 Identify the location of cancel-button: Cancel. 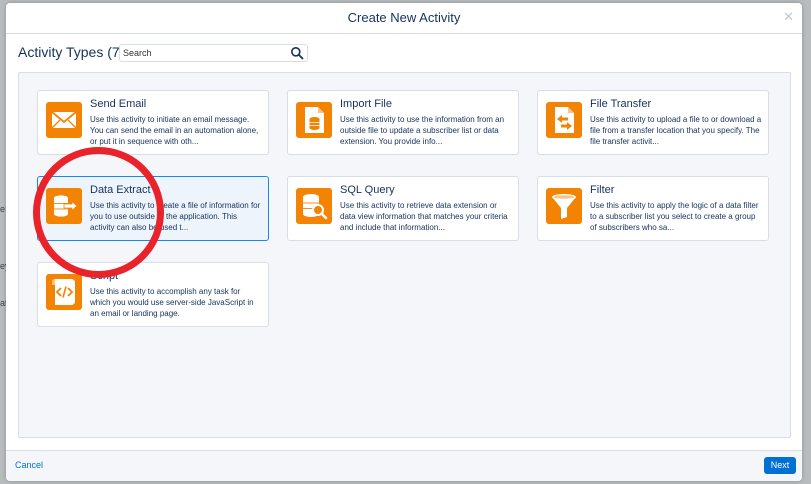
(29, 465).